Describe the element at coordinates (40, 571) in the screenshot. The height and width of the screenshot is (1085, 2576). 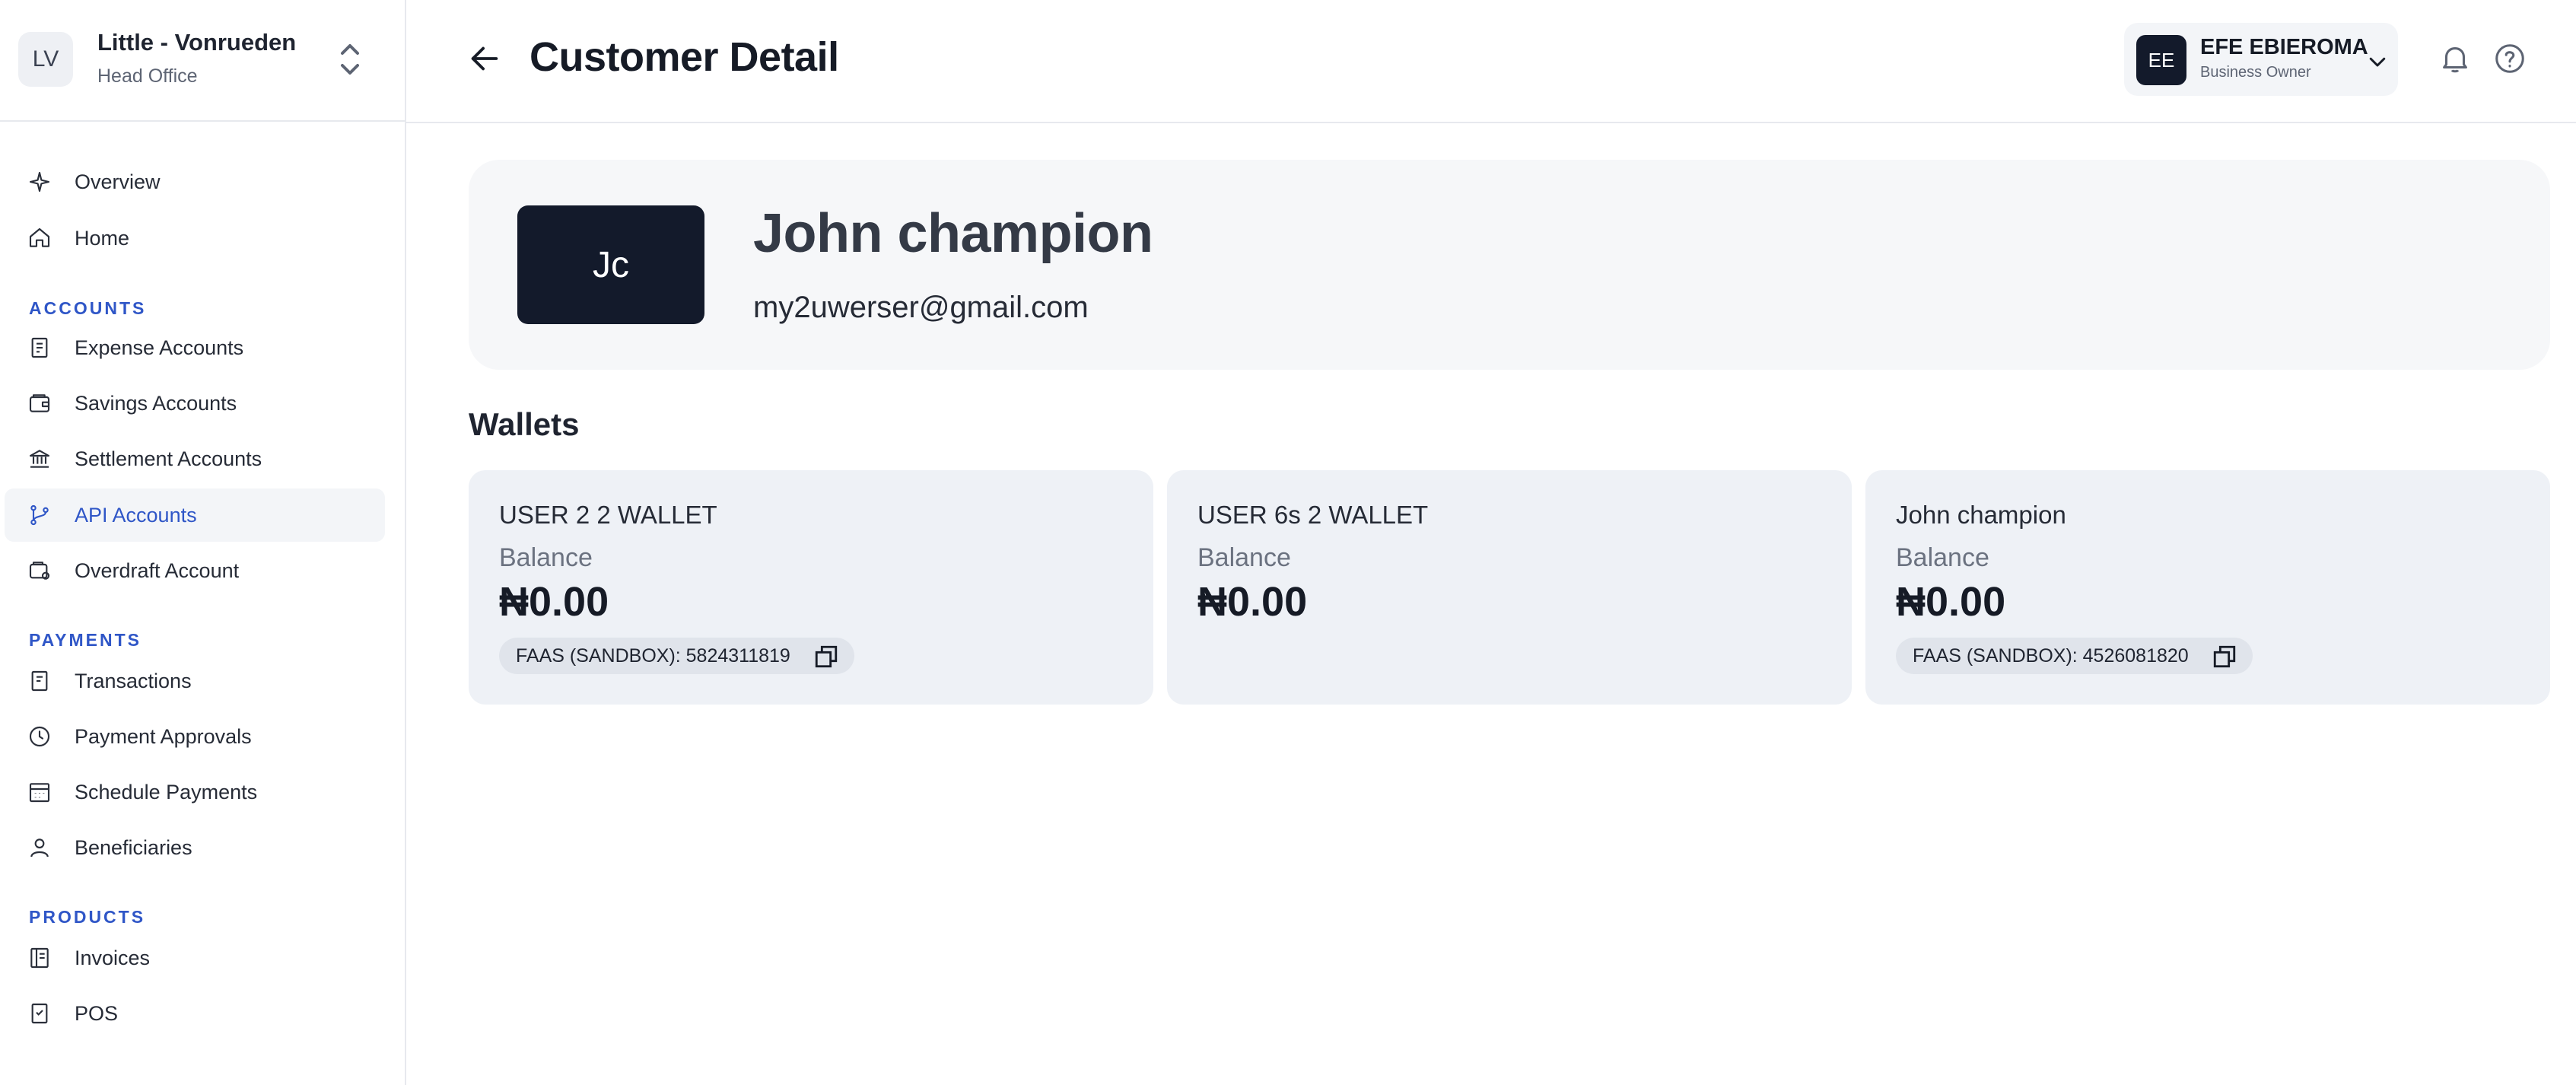
I see `overdraft-icon` at that location.